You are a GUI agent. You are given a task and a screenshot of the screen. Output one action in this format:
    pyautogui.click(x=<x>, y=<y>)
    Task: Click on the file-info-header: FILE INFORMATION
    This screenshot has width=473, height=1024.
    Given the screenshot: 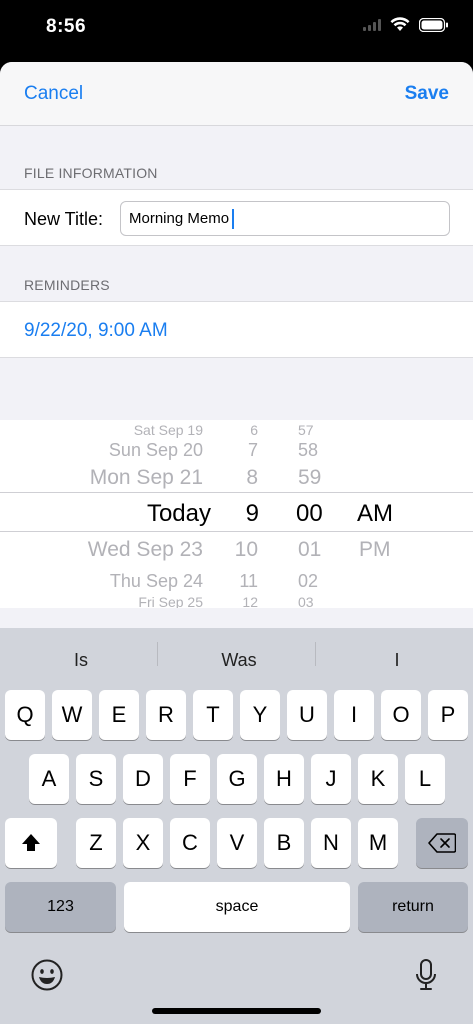 What is the action you would take?
    pyautogui.click(x=91, y=173)
    